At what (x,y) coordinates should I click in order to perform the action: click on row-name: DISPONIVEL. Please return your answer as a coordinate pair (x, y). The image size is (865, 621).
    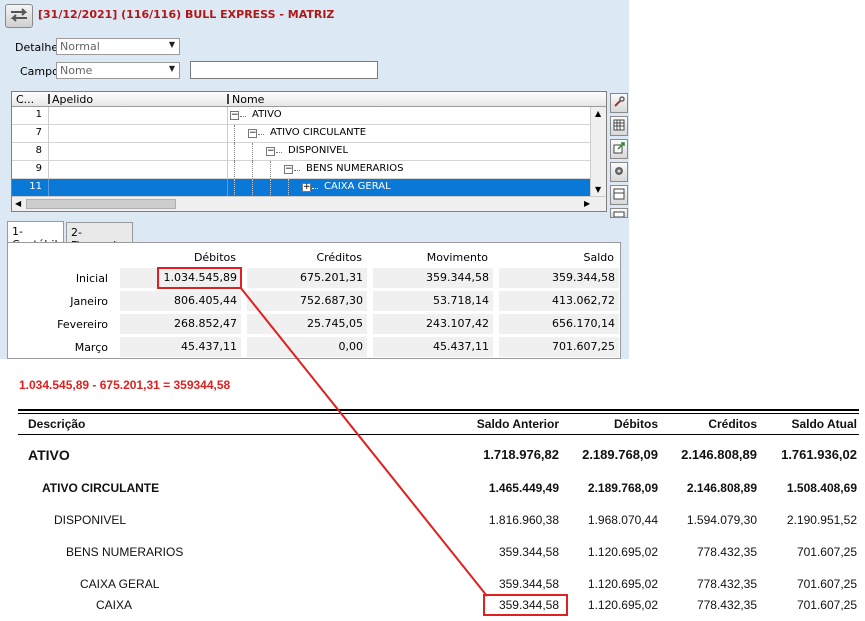
    Looking at the image, I should click on (318, 150).